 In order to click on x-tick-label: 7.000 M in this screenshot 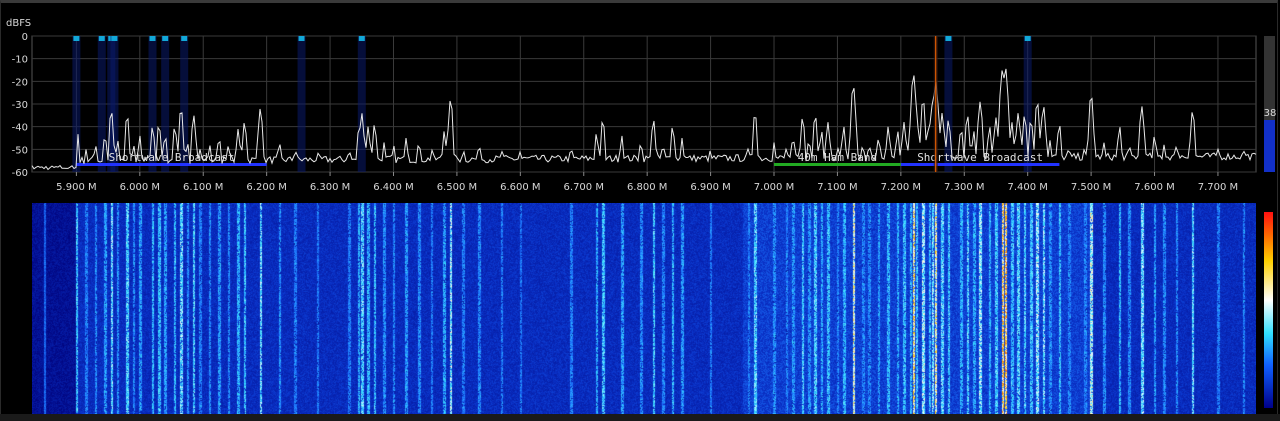, I will do `click(774, 187)`.